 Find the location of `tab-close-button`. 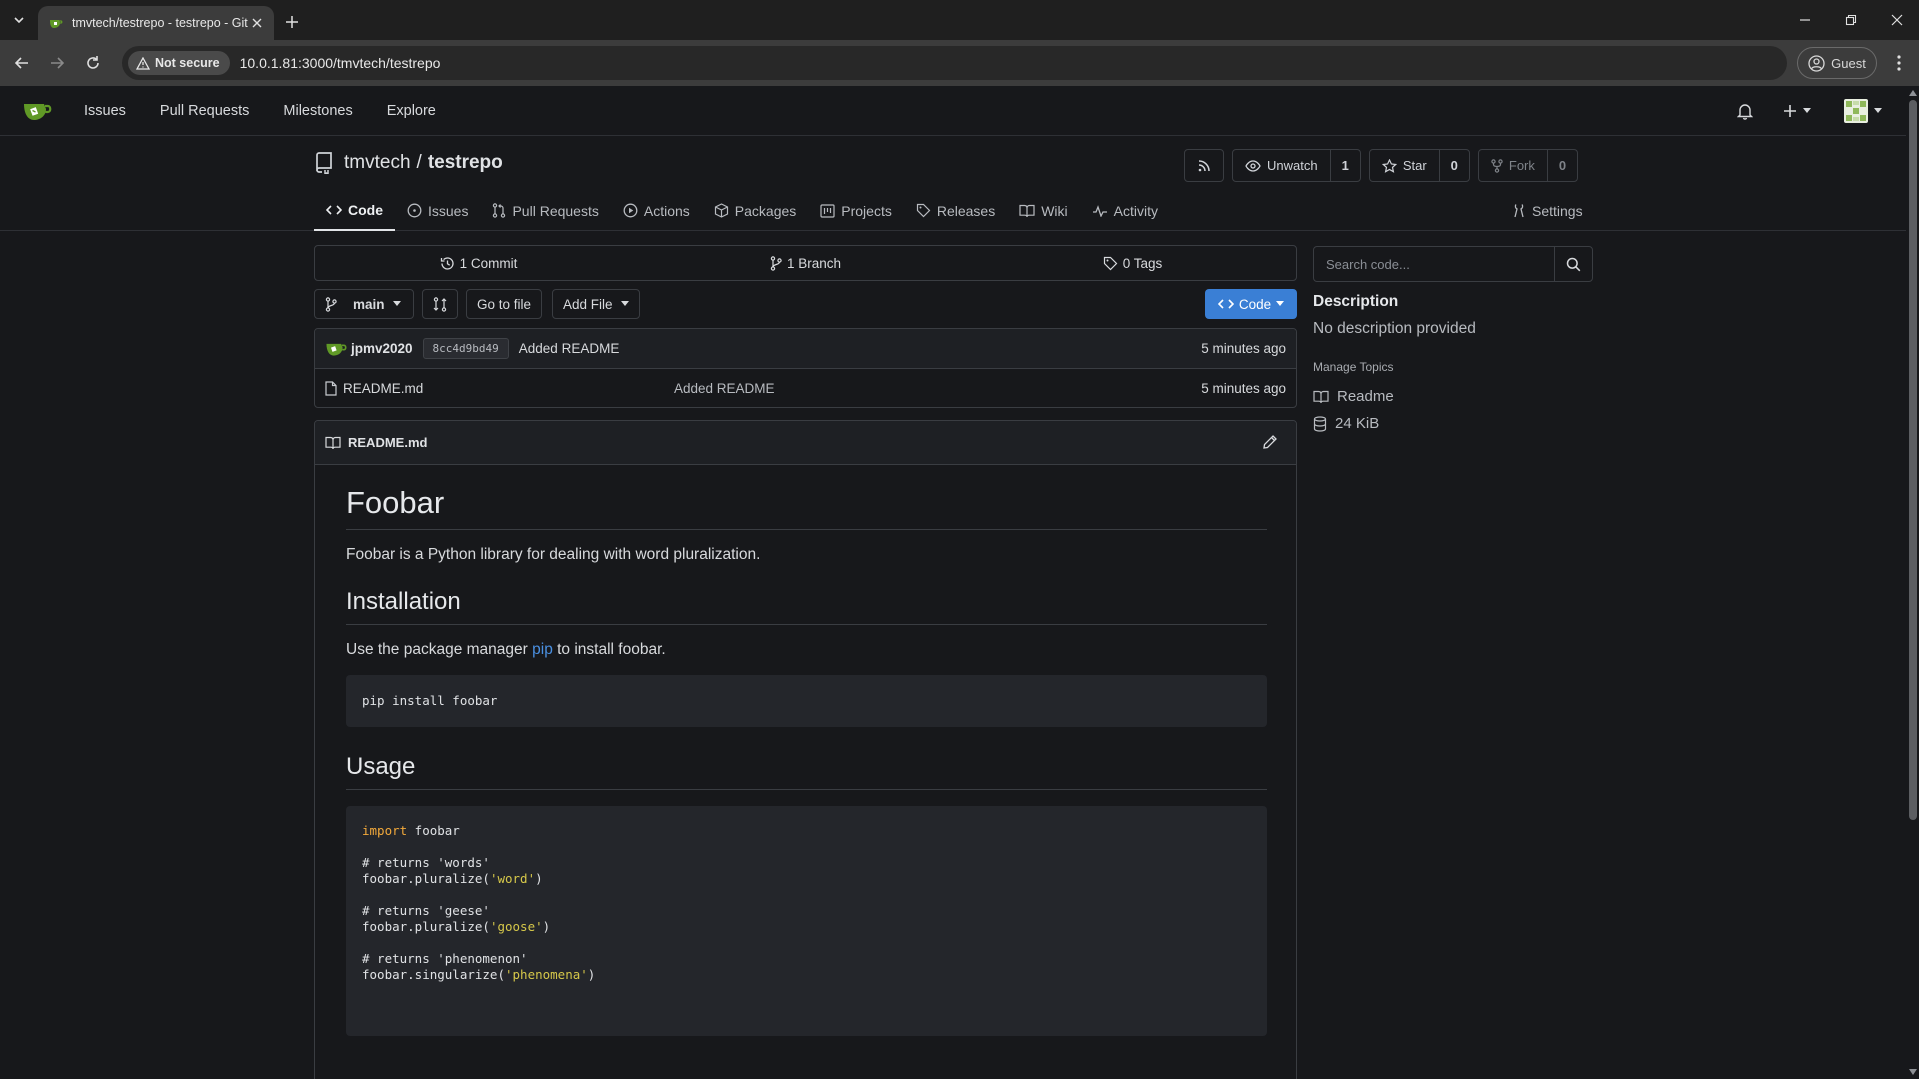

tab-close-button is located at coordinates (257, 23).